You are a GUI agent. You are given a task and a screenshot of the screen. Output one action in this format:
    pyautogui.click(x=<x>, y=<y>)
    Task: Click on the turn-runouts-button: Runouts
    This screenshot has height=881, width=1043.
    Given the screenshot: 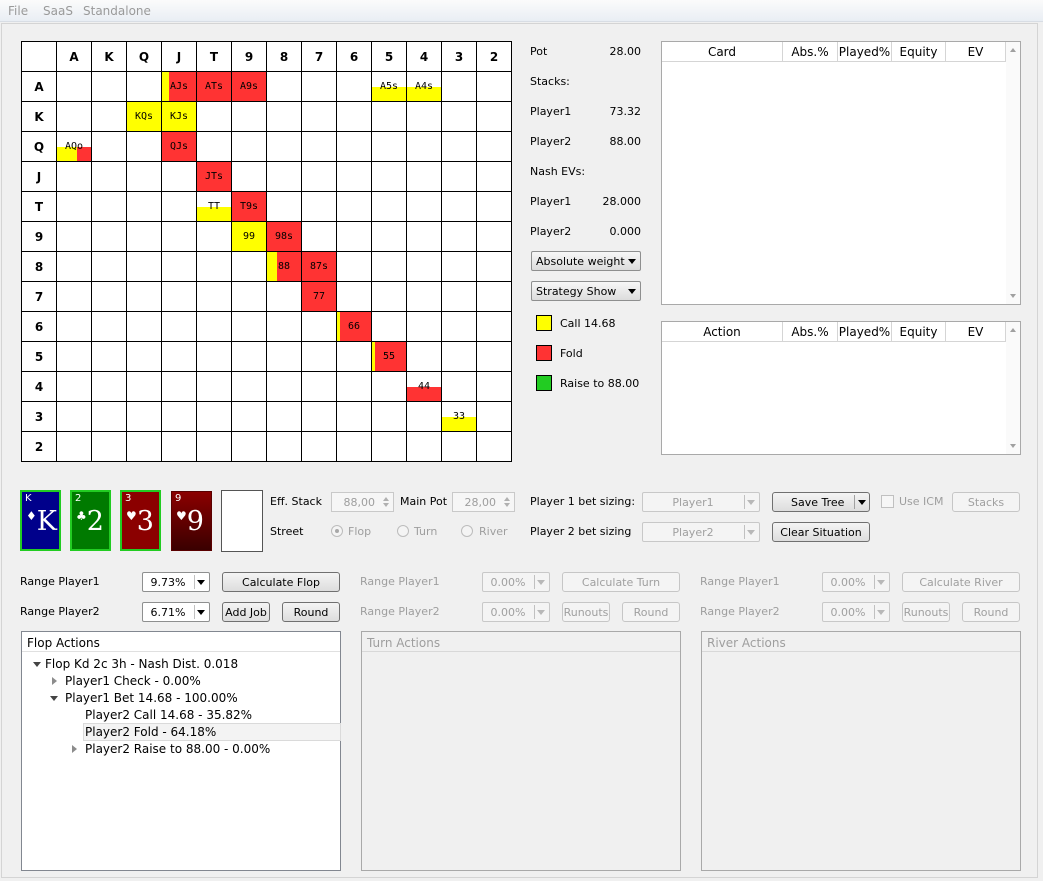 What is the action you would take?
    pyautogui.click(x=586, y=612)
    